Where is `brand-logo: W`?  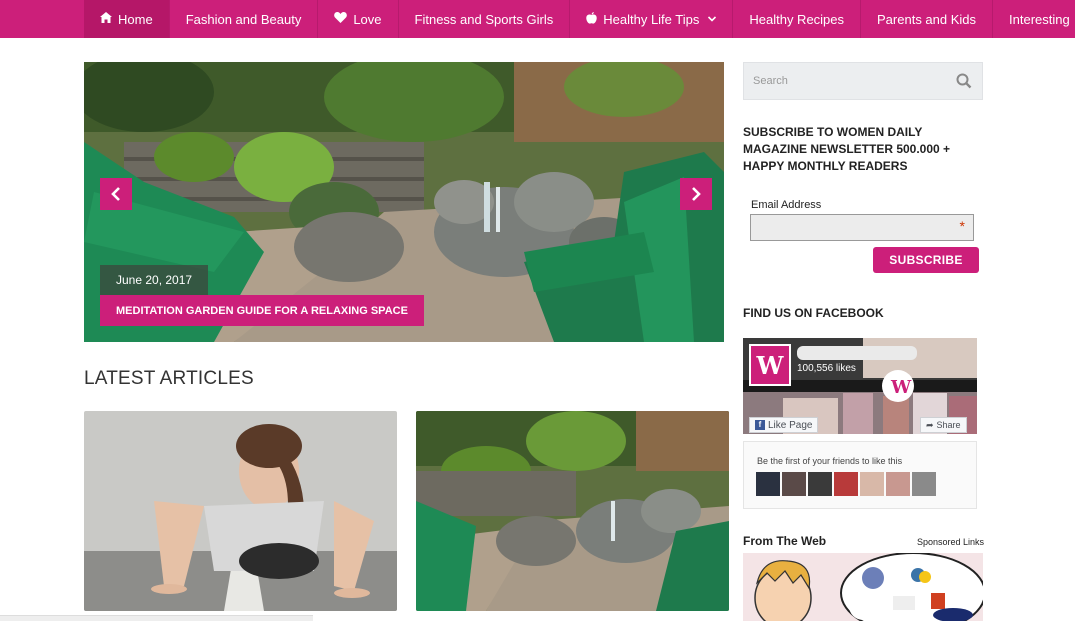 brand-logo: W is located at coordinates (770, 365).